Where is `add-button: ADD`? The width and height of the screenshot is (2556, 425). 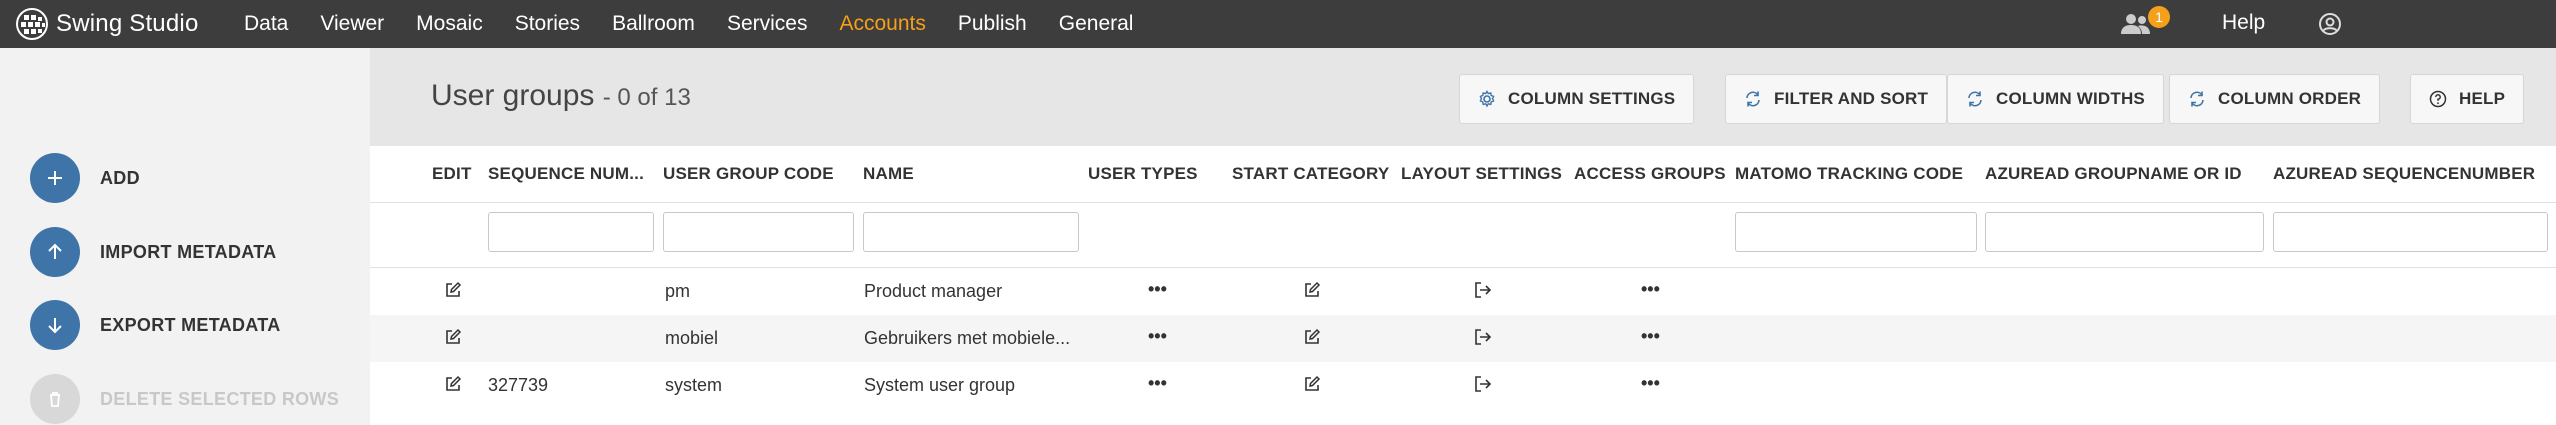
add-button: ADD is located at coordinates (85, 178).